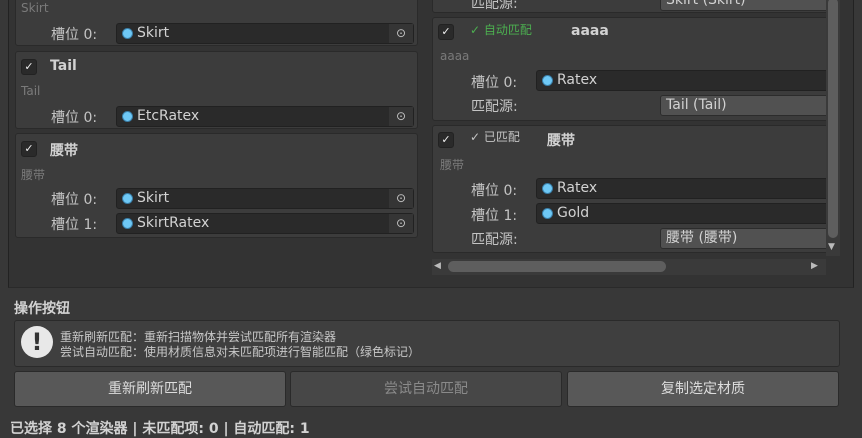 This screenshot has height=438, width=862. I want to click on horizontal-scrollbar: ◀ ▶, so click(629, 267).